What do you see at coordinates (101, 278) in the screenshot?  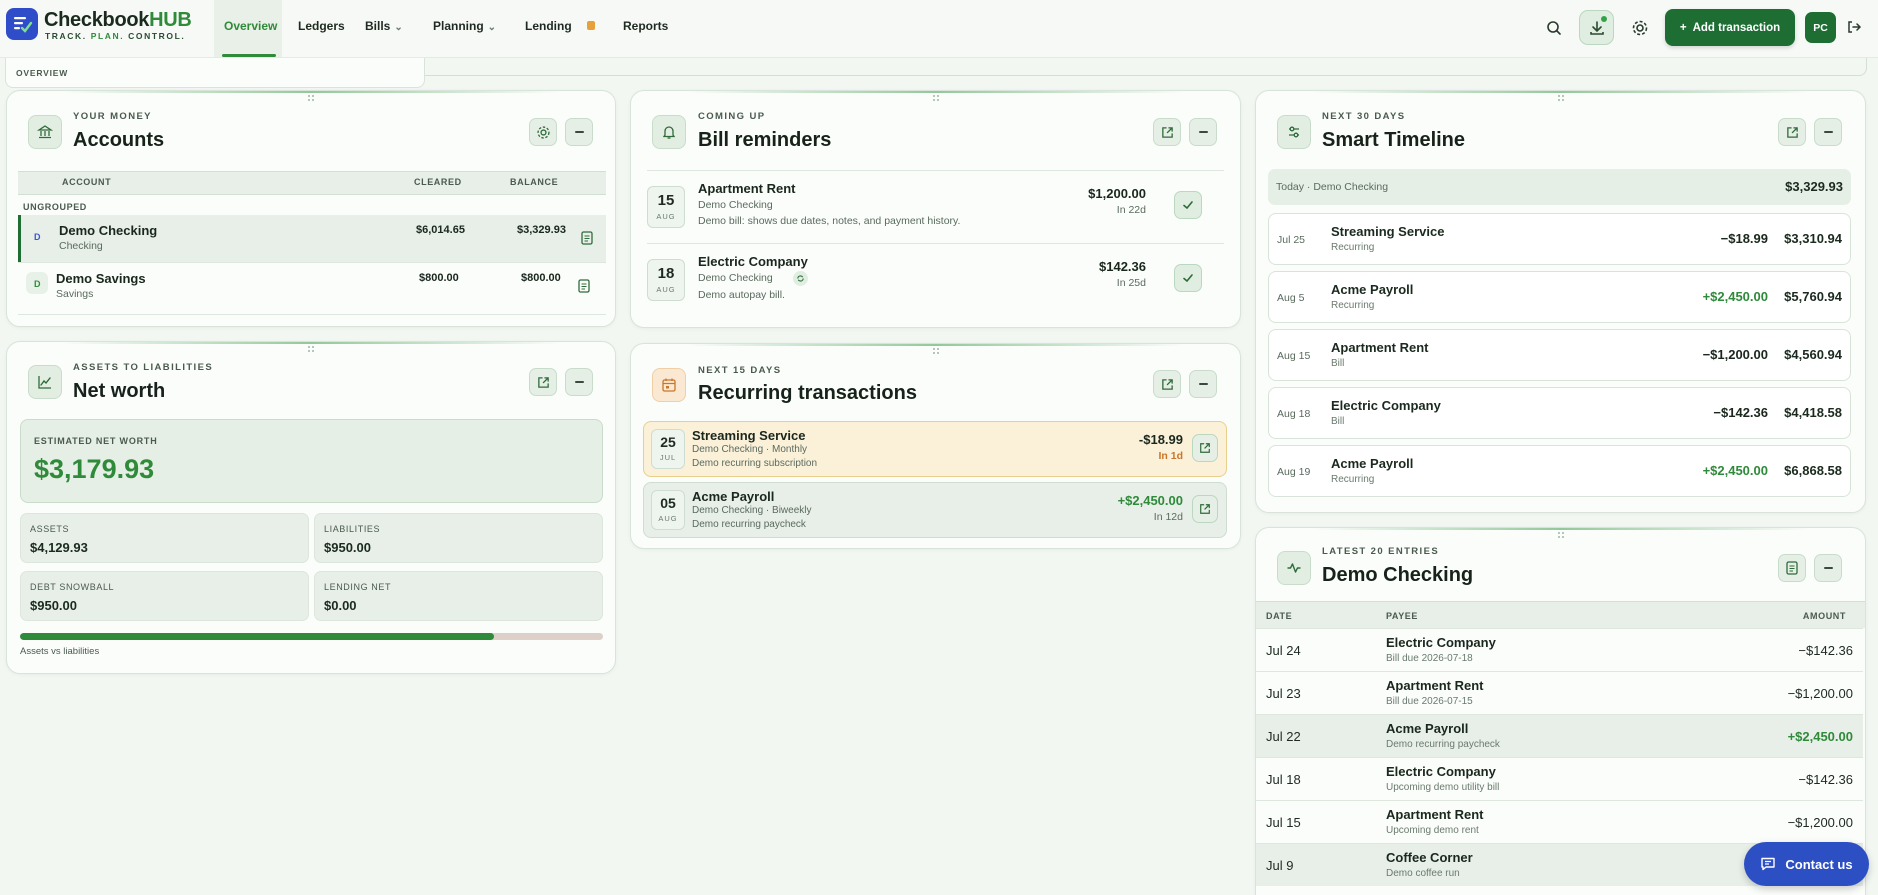 I see `account-name: Demo Savings` at bounding box center [101, 278].